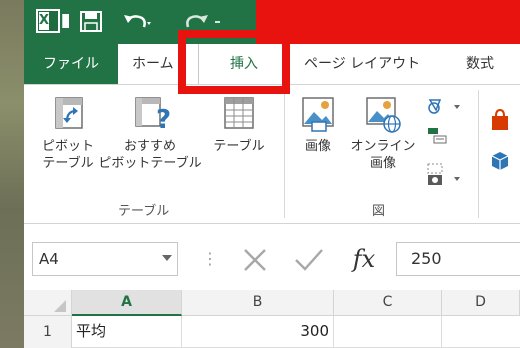 The width and height of the screenshot is (520, 348). I want to click on online-picture-icon, so click(383, 115).